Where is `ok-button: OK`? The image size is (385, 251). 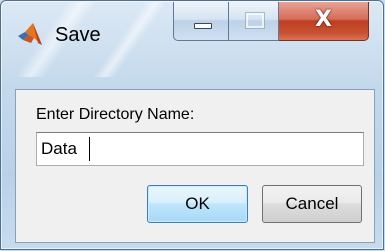 ok-button: OK is located at coordinates (197, 204).